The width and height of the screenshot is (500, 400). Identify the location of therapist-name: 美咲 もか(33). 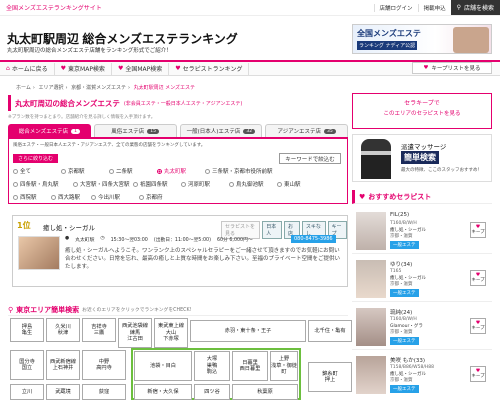
(407, 360).